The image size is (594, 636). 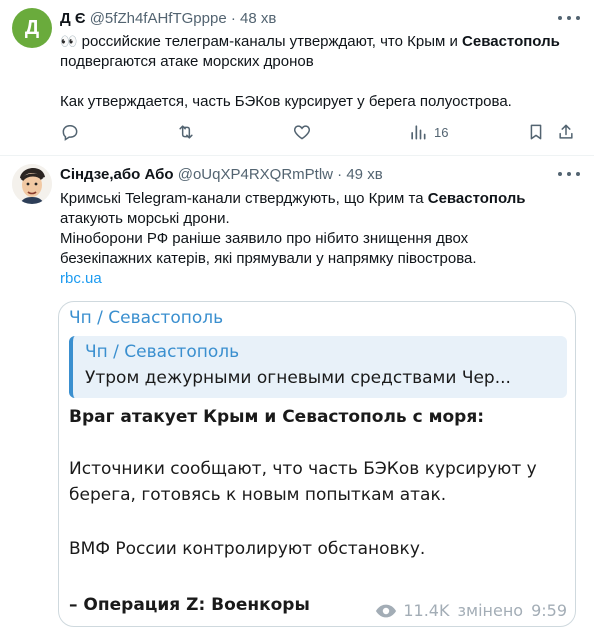 I want to click on avatar, so click(x=32, y=184).